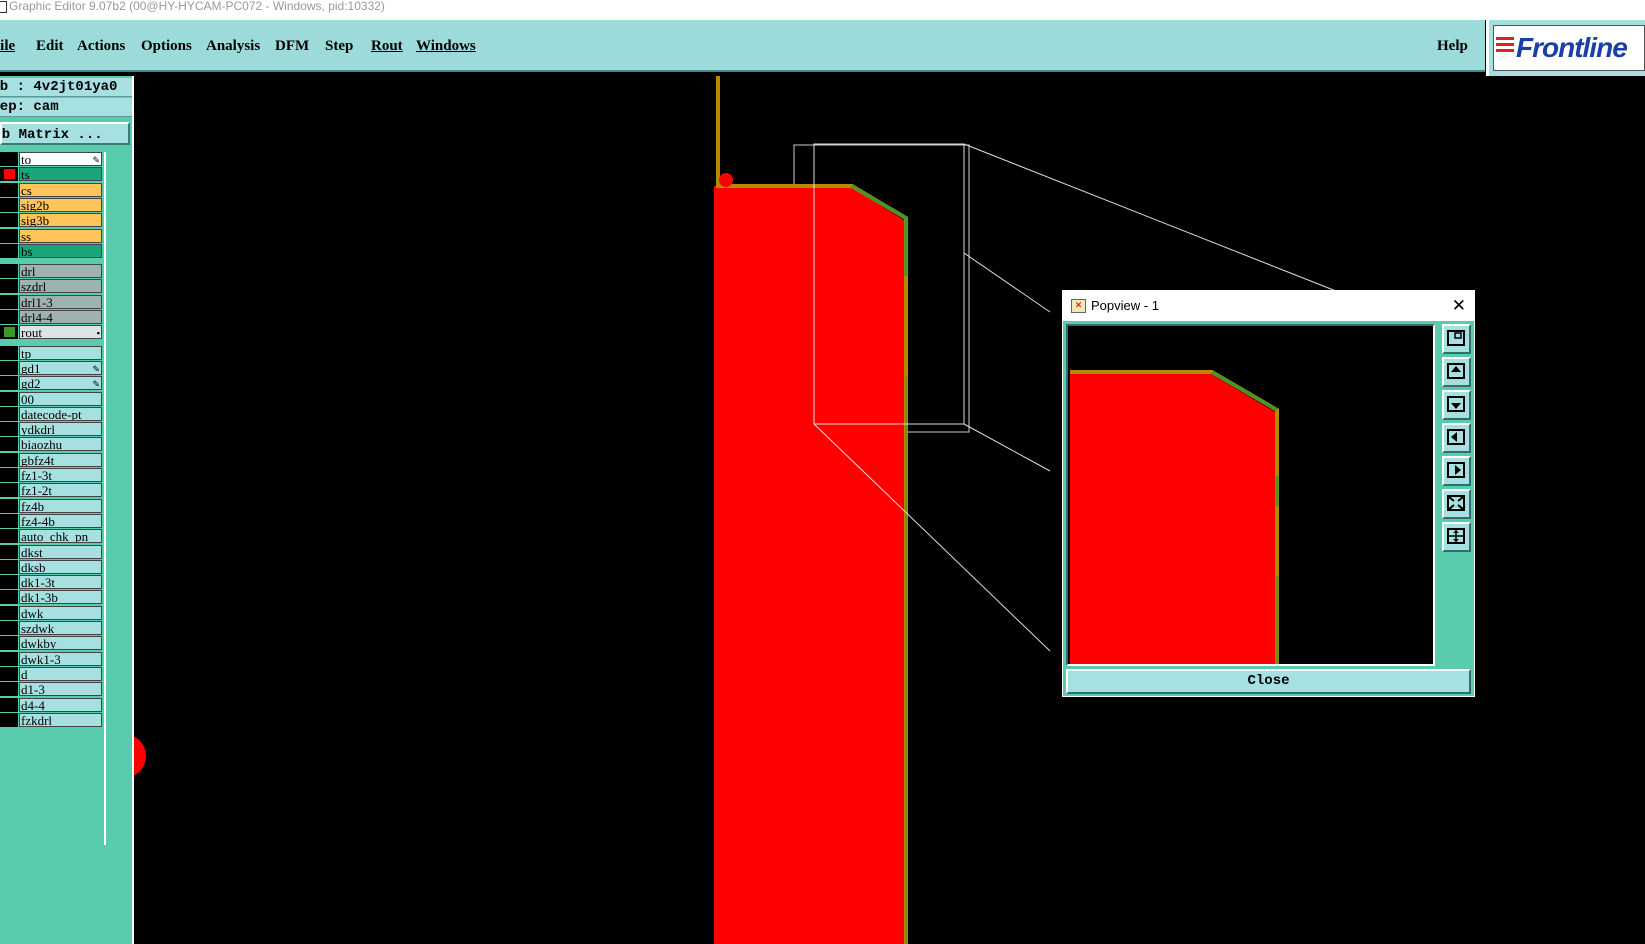 The image size is (1645, 944). What do you see at coordinates (60, 444) in the screenshot?
I see `layer-name: biaozhu` at bounding box center [60, 444].